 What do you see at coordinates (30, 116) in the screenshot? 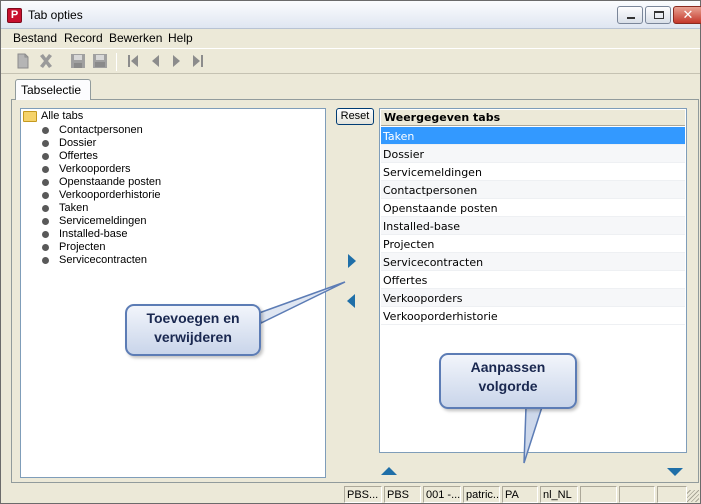
I see `folder-icon` at bounding box center [30, 116].